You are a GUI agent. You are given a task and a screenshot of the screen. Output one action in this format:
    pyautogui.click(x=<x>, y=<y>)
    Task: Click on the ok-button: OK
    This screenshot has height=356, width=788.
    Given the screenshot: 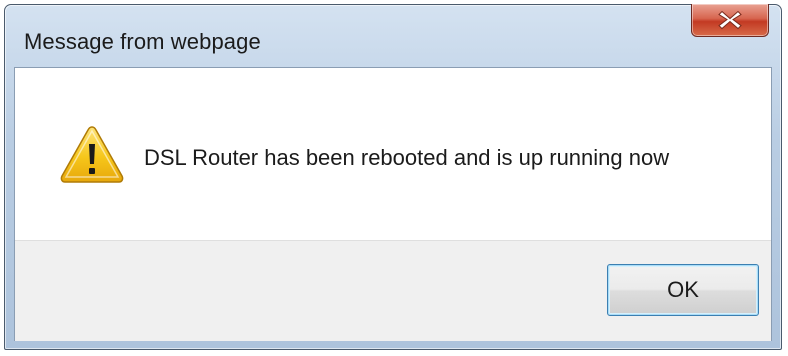 What is the action you would take?
    pyautogui.click(x=683, y=290)
    